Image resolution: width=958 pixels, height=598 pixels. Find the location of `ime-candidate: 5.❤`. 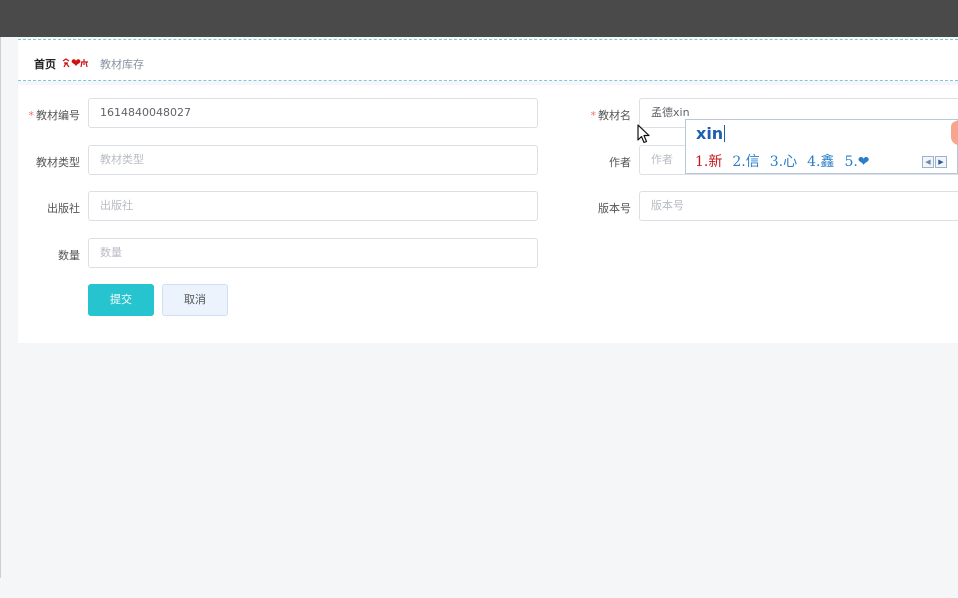

ime-candidate: 5.❤ is located at coordinates (856, 162).